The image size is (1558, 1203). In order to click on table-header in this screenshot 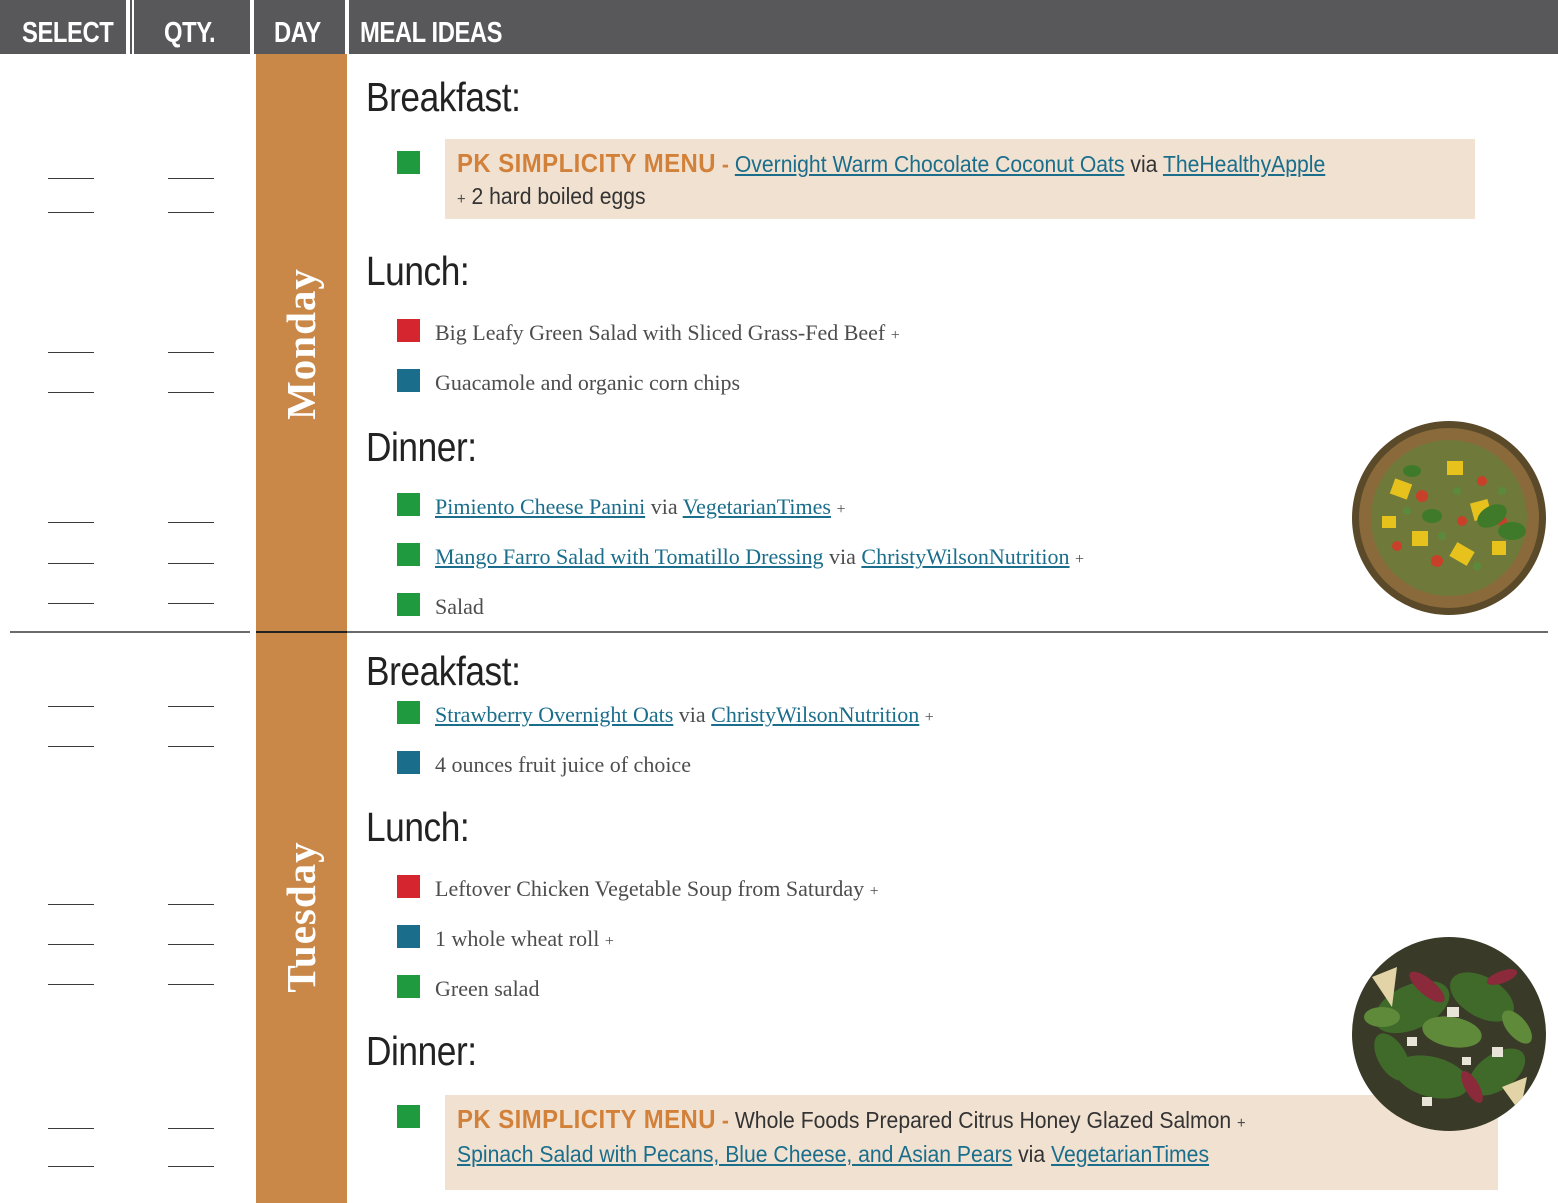, I will do `click(779, 27)`.